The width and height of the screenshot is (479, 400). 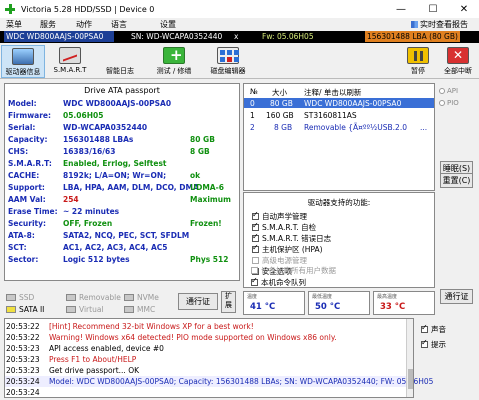 I want to click on maximize-button: ☐, so click(x=433, y=9).